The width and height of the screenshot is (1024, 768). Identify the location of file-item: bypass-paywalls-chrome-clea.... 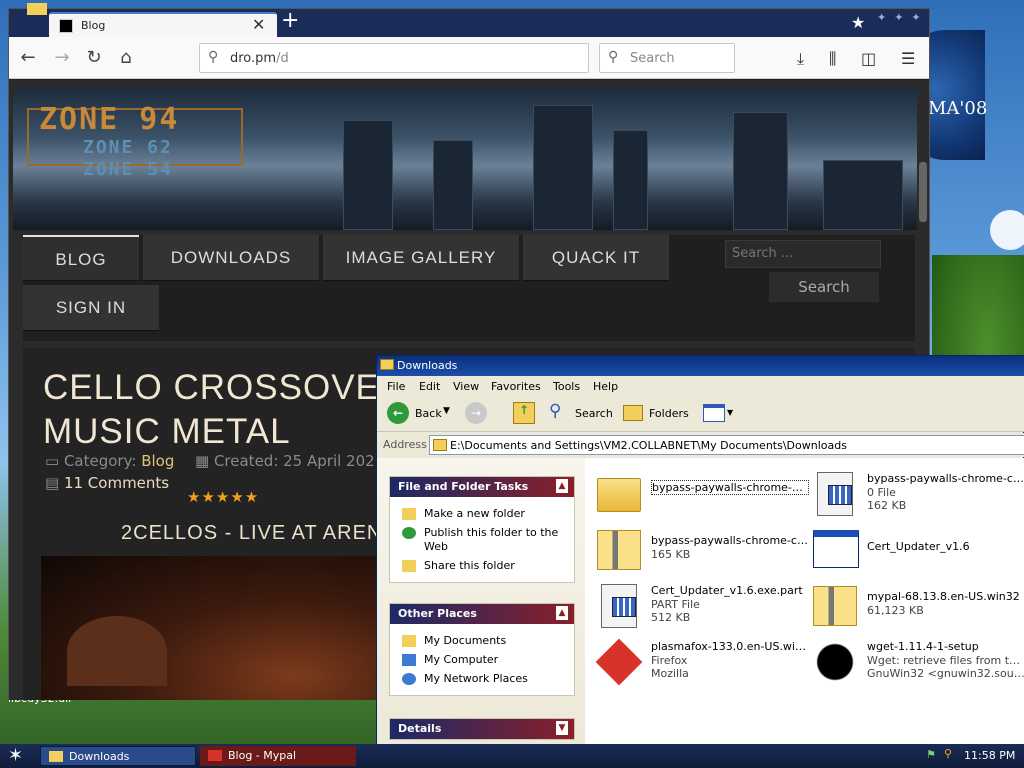
(701, 495).